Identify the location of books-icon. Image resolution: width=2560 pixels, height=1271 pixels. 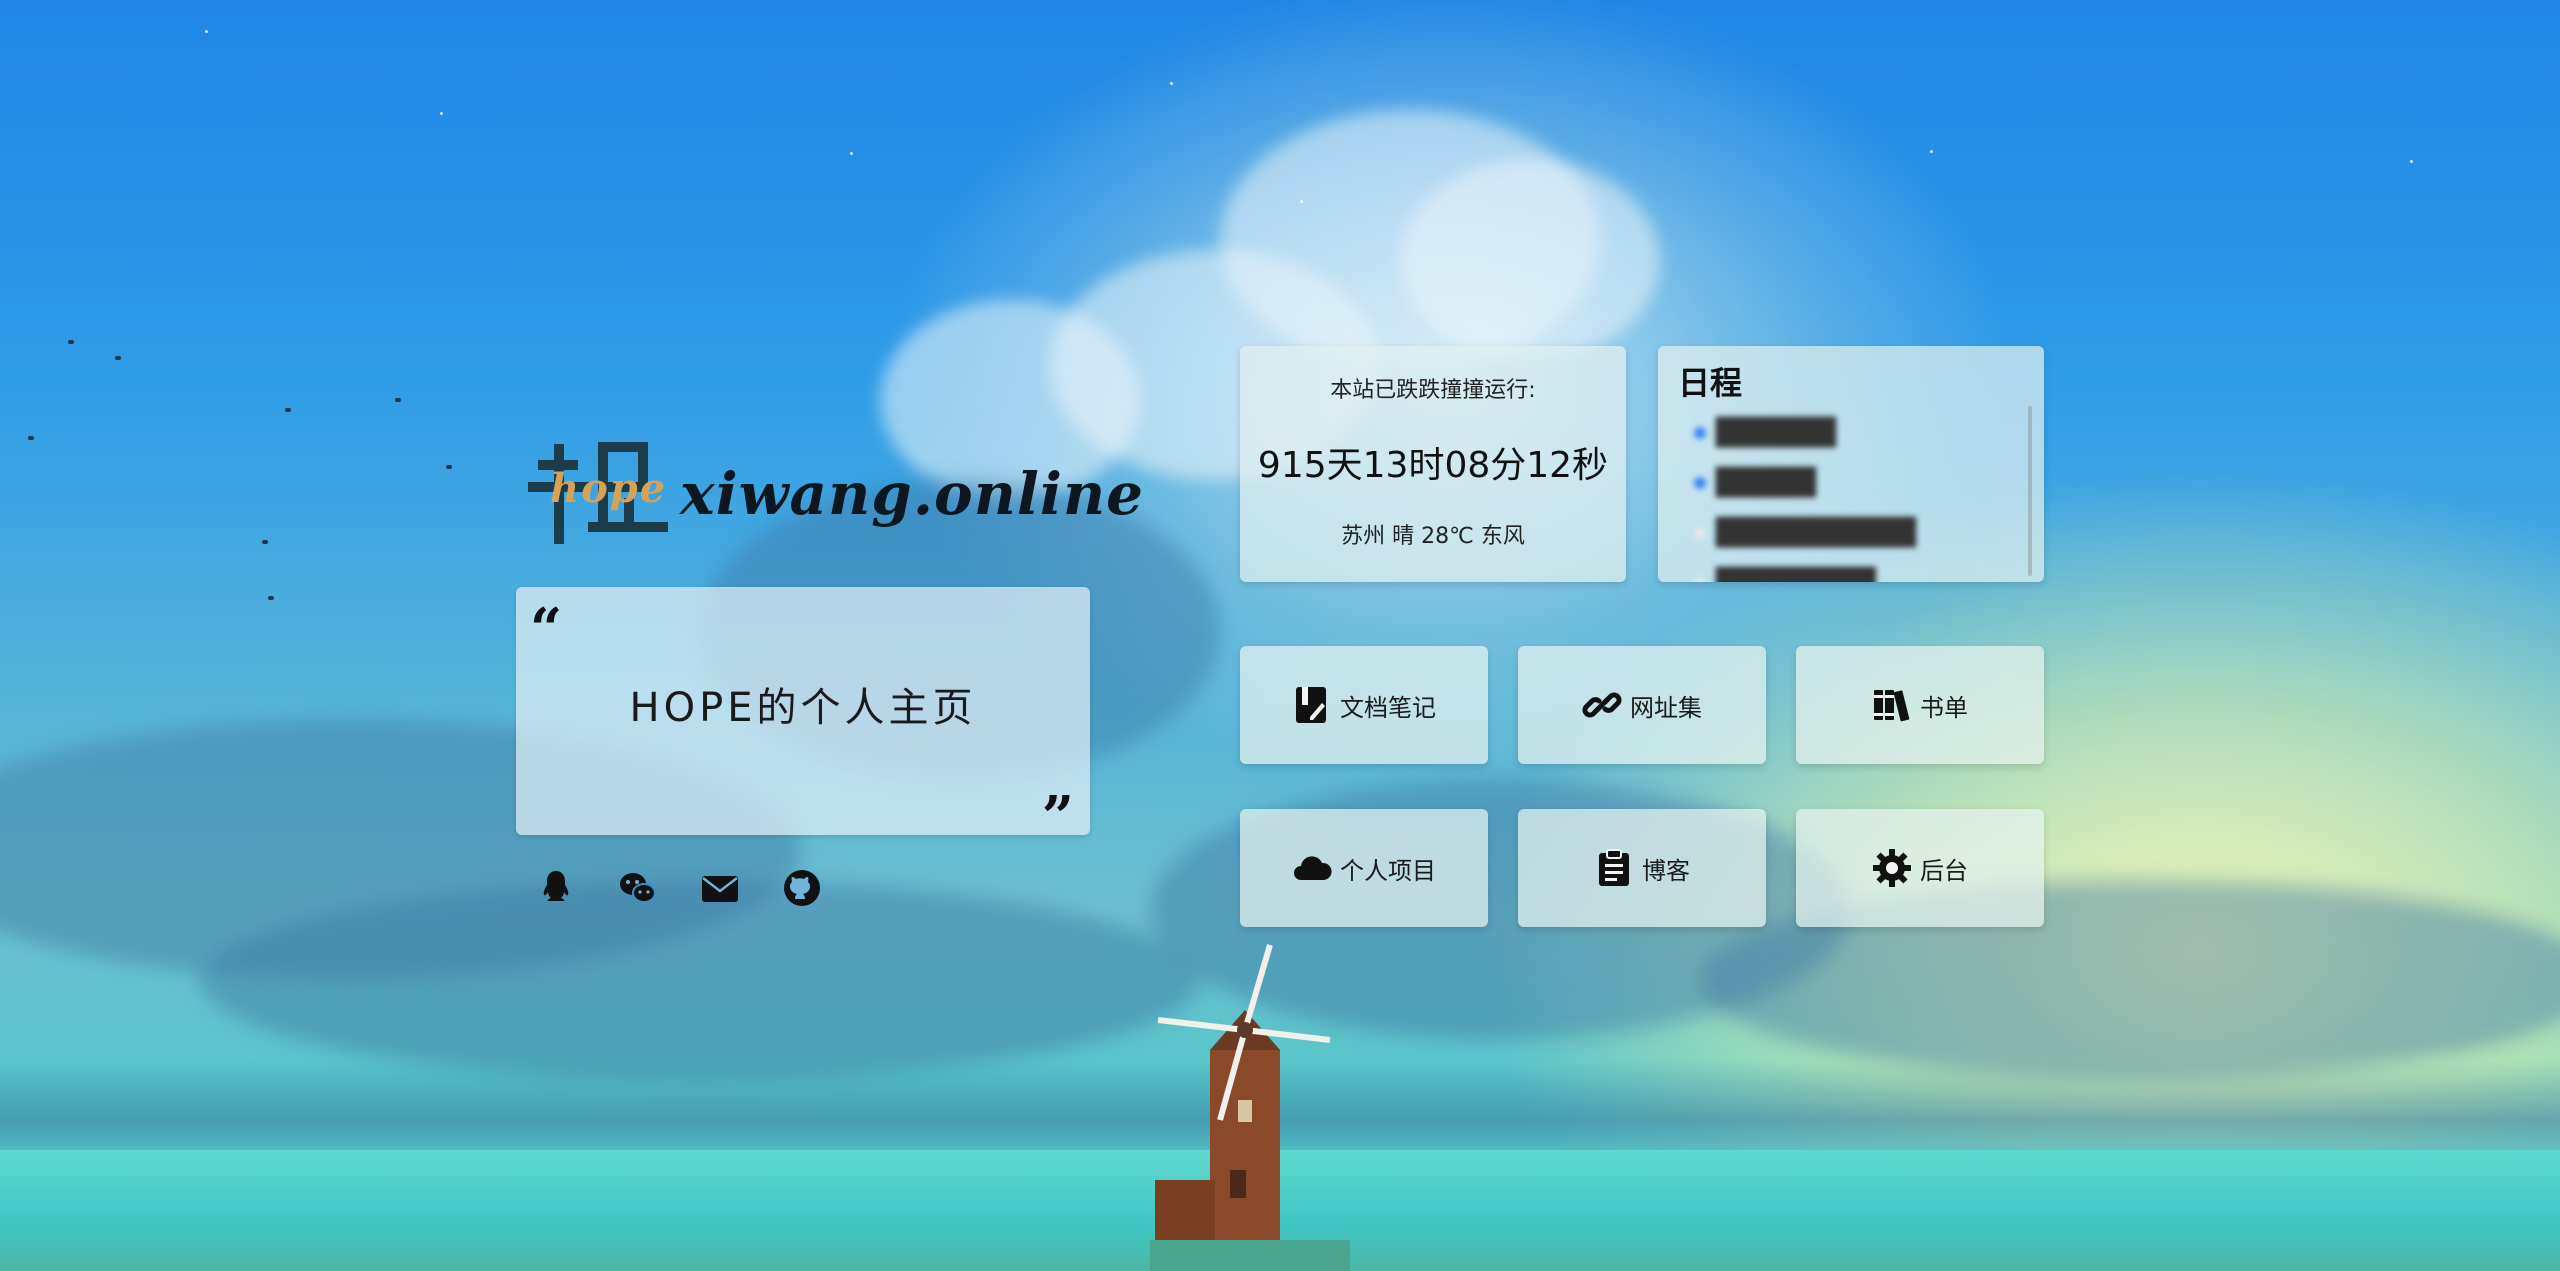
(1892, 706).